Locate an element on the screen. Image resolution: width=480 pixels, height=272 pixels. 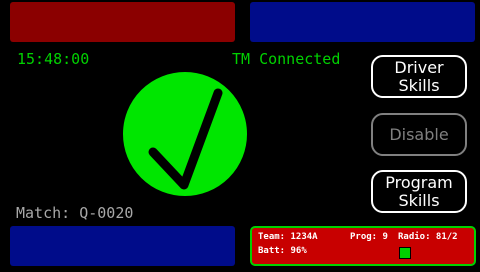
radio-status: Radio: 81/2 is located at coordinates (428, 237).